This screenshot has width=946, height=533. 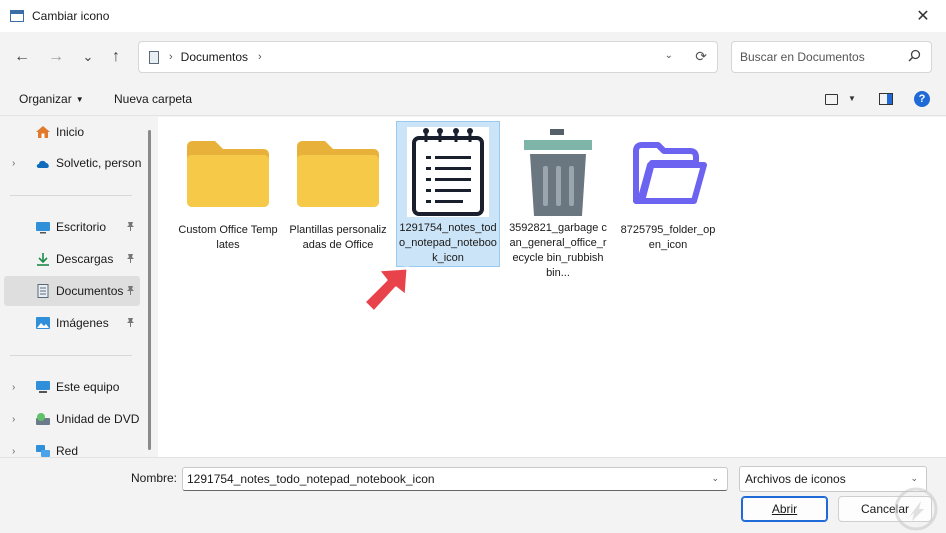 I want to click on filetype-value: Archivos de iconos, so click(x=795, y=479).